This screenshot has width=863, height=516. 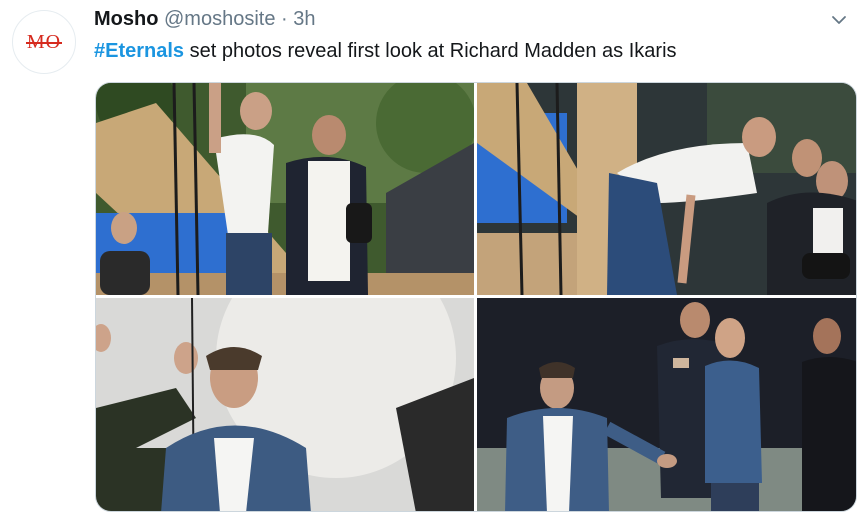 I want to click on timestamp: 3h, so click(x=304, y=19).